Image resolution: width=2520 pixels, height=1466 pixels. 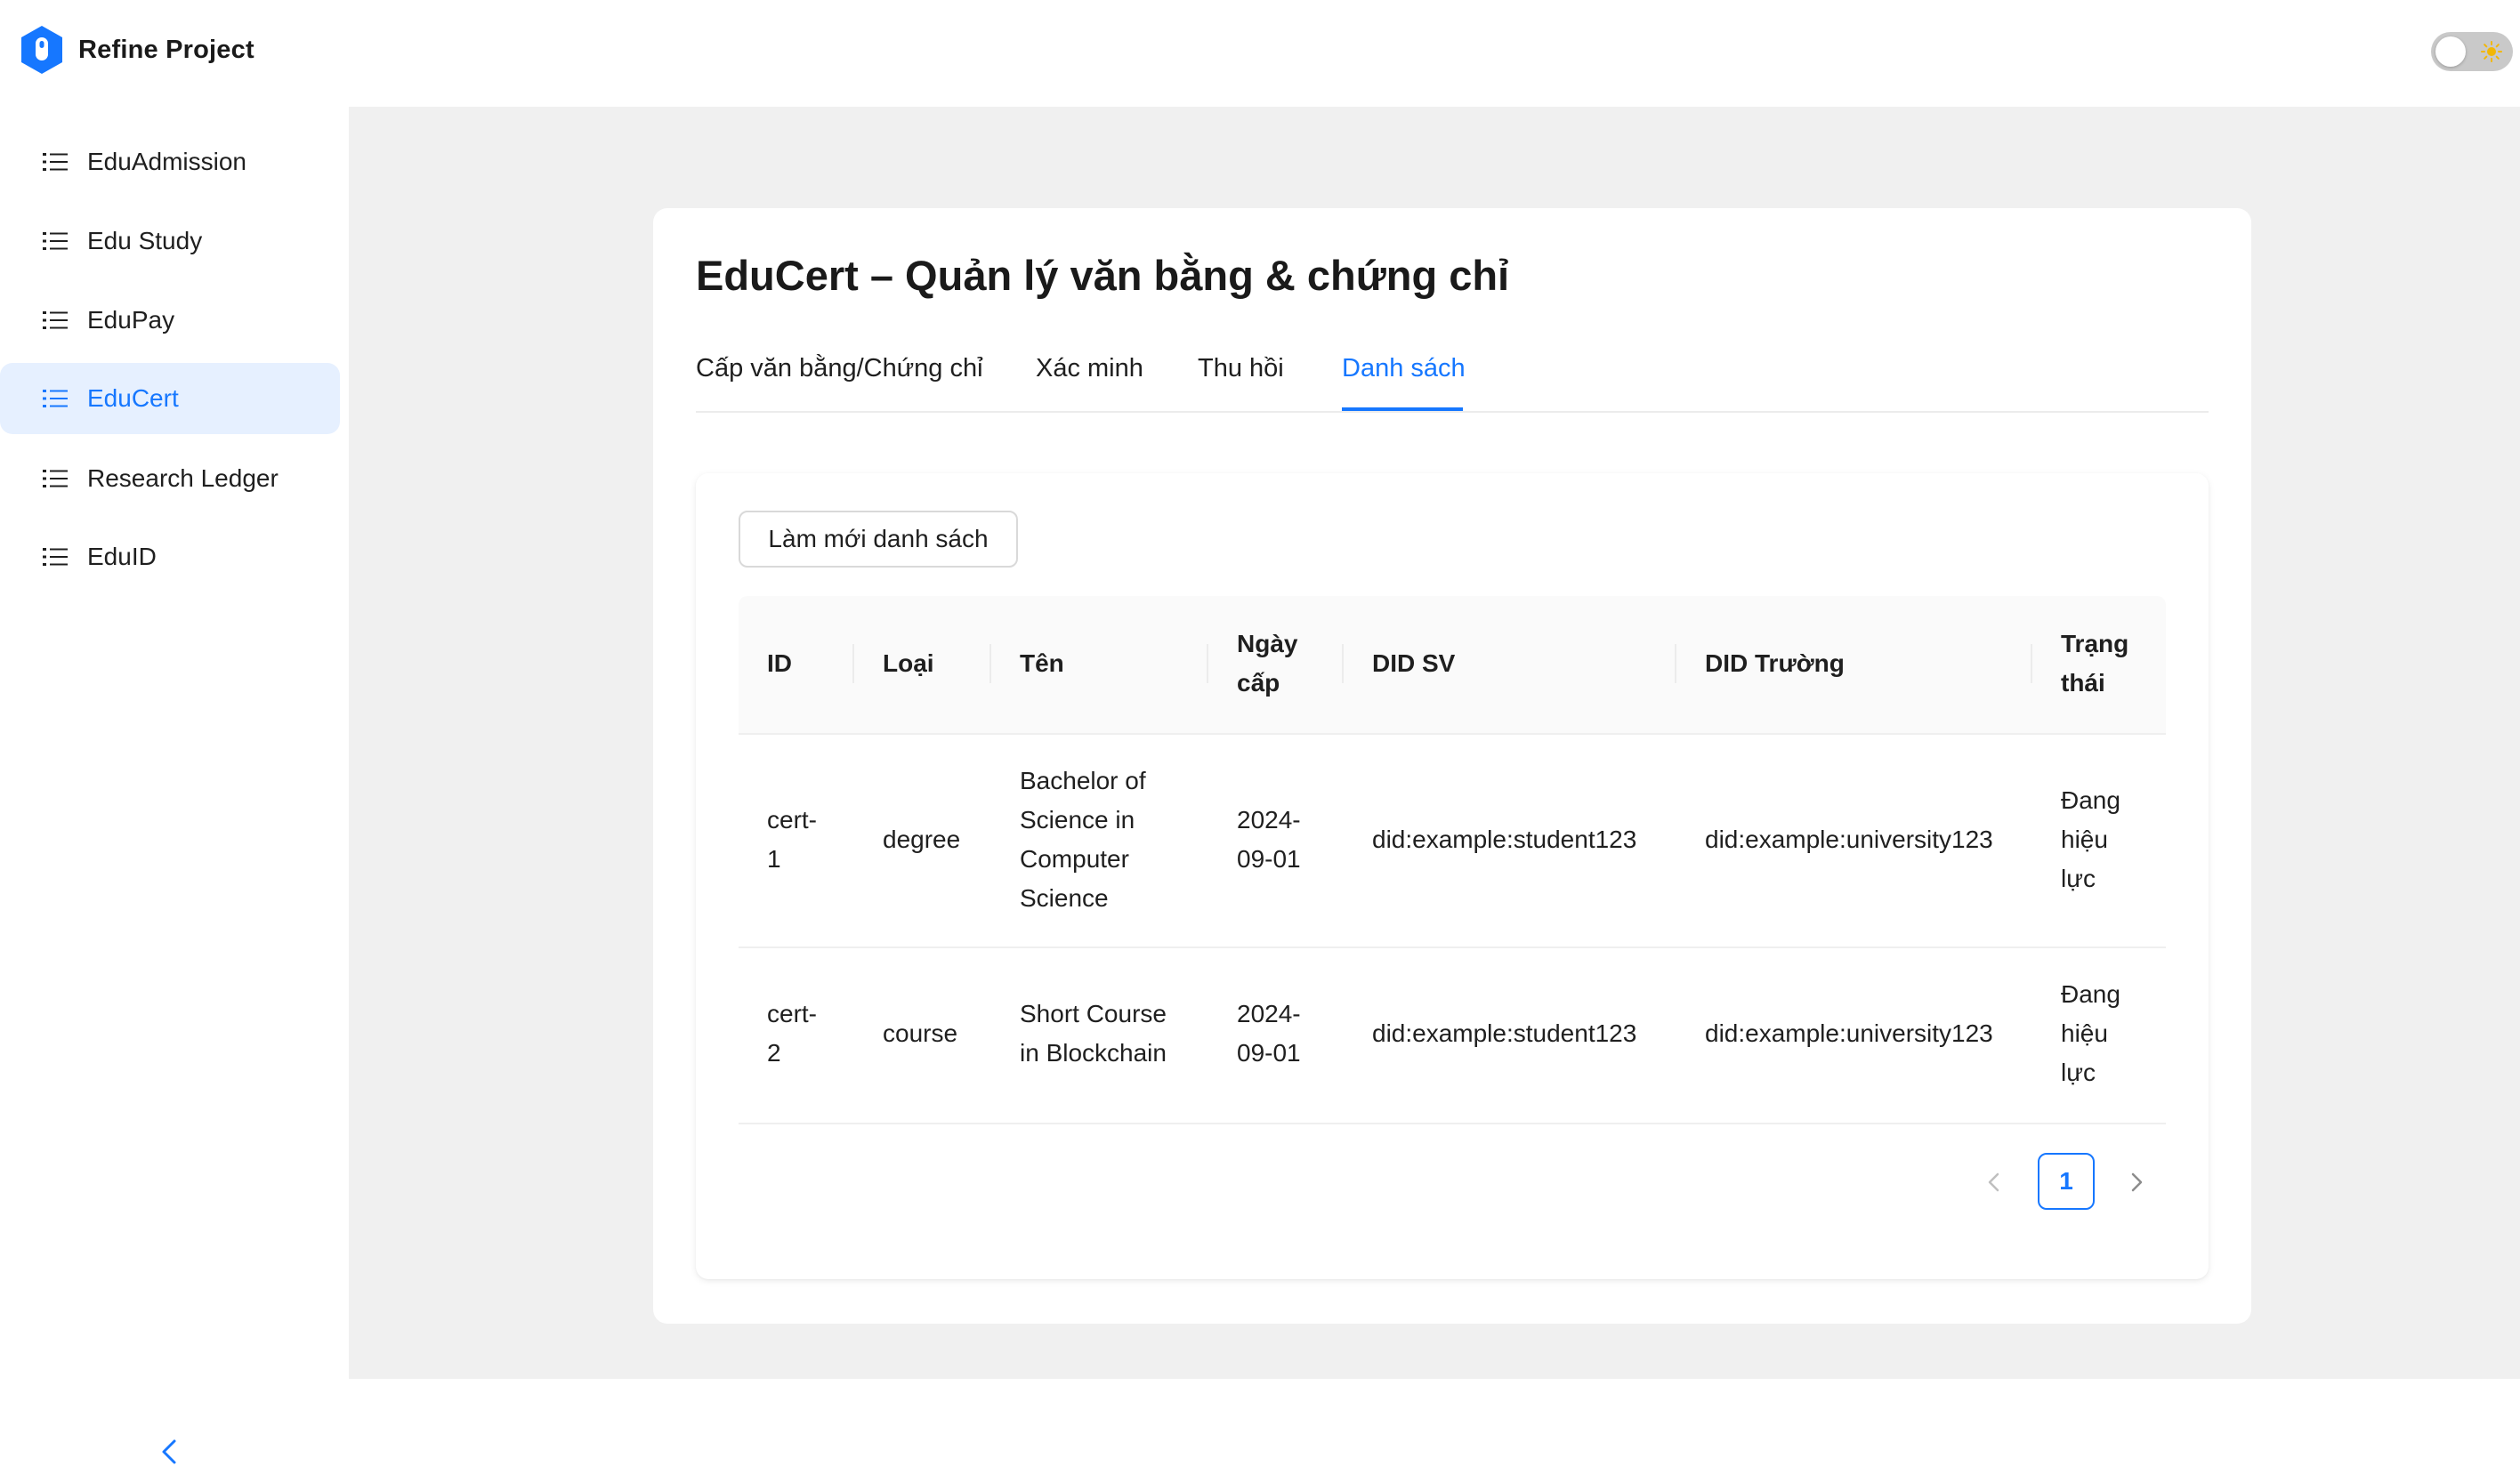 What do you see at coordinates (2066, 1181) in the screenshot?
I see `pagination-page-1: 1` at bounding box center [2066, 1181].